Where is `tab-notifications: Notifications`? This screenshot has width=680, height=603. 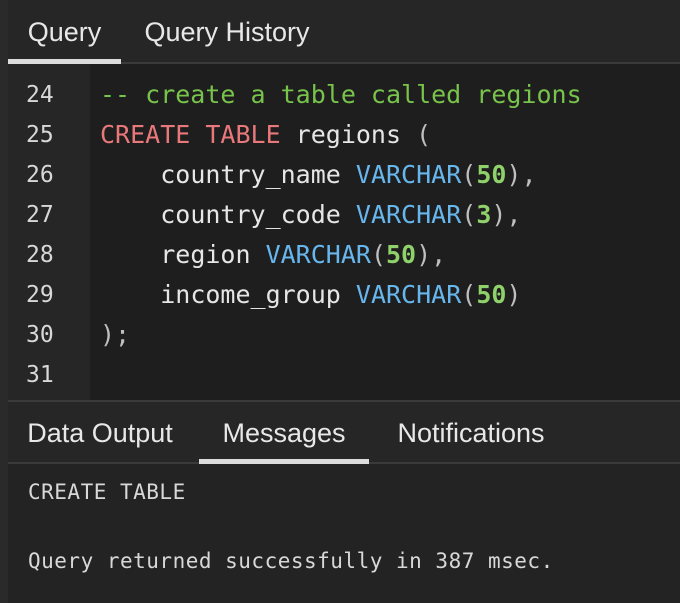
tab-notifications: Notifications is located at coordinates (471, 433).